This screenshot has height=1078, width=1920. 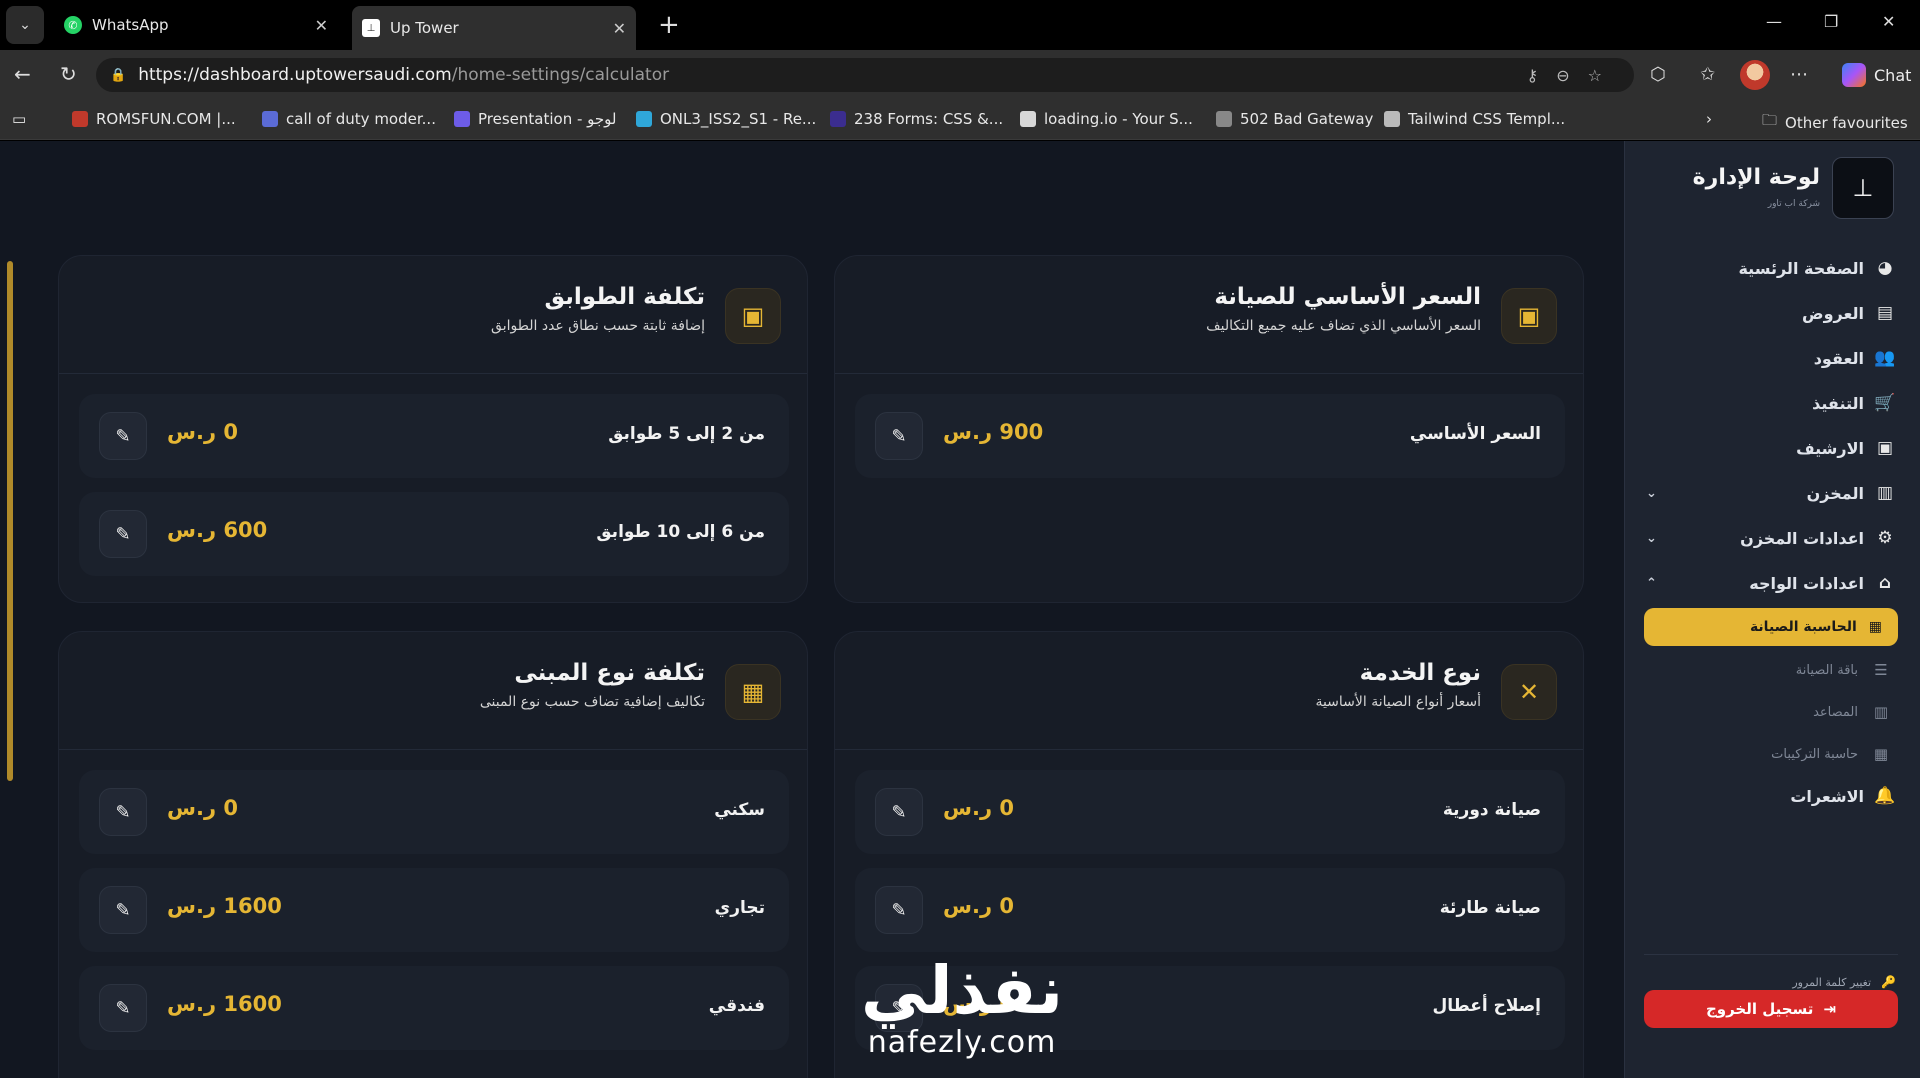 What do you see at coordinates (1771, 538) in the screenshot?
I see `nav-item-warehouse-settings: ⚙ اعدادات المخزن ⌄` at bounding box center [1771, 538].